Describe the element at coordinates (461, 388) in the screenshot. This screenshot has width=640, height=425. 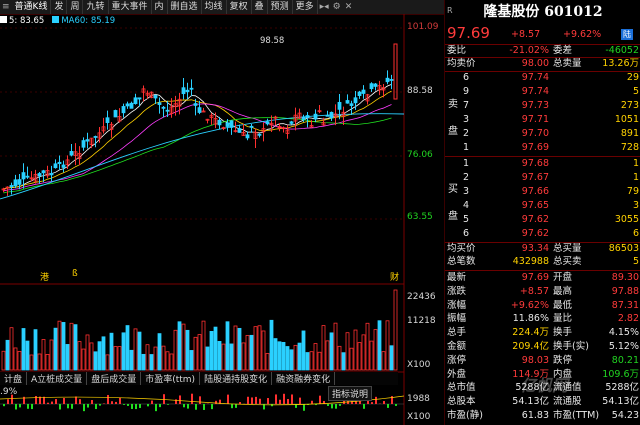
I see `stat-label: 总市值` at that location.